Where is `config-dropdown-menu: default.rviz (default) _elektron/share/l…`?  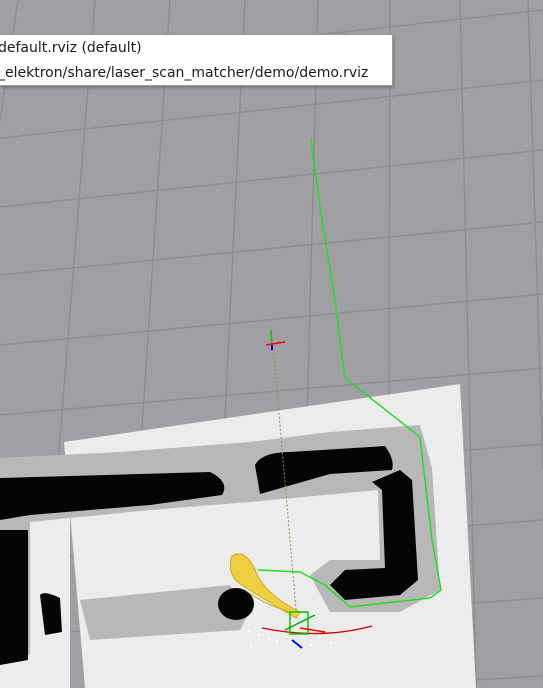
config-dropdown-menu: default.rviz (default) _elektron/share/l… is located at coordinates (196, 60).